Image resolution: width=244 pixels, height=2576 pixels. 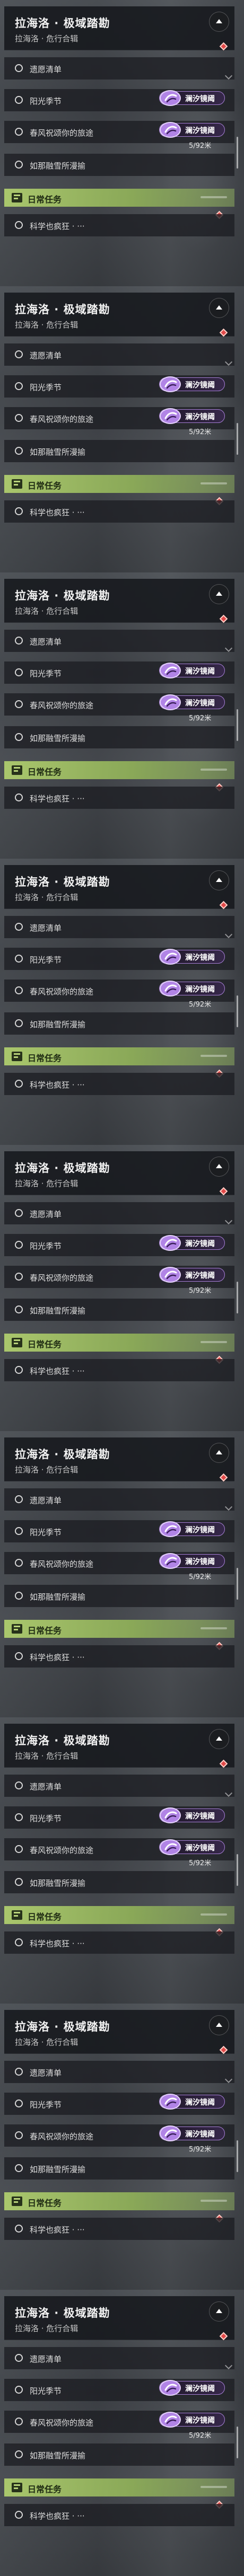 What do you see at coordinates (45, 772) in the screenshot?
I see `daily-task-label: 日常任务` at bounding box center [45, 772].